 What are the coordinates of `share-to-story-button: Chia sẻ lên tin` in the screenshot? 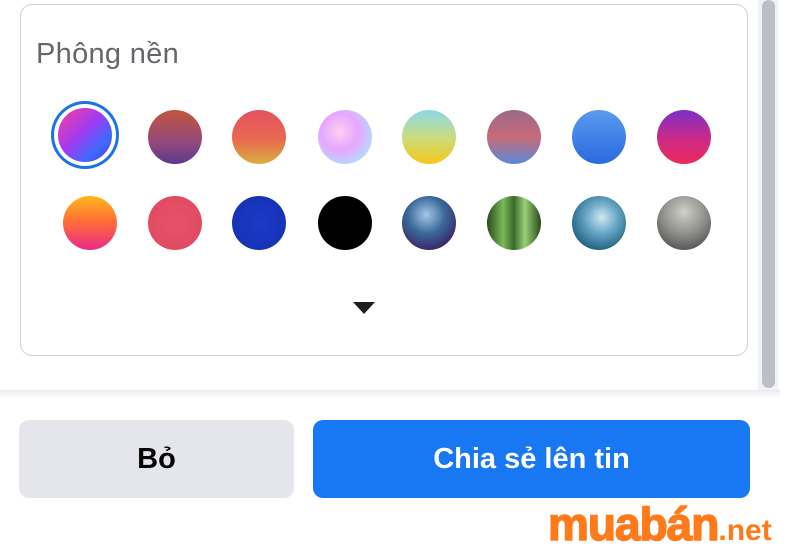 It's located at (531, 459).